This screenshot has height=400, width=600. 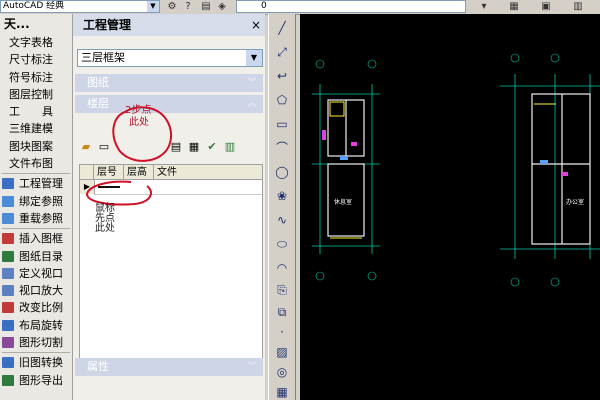 I want to click on rectangle-icon: ▭, so click(x=282, y=124).